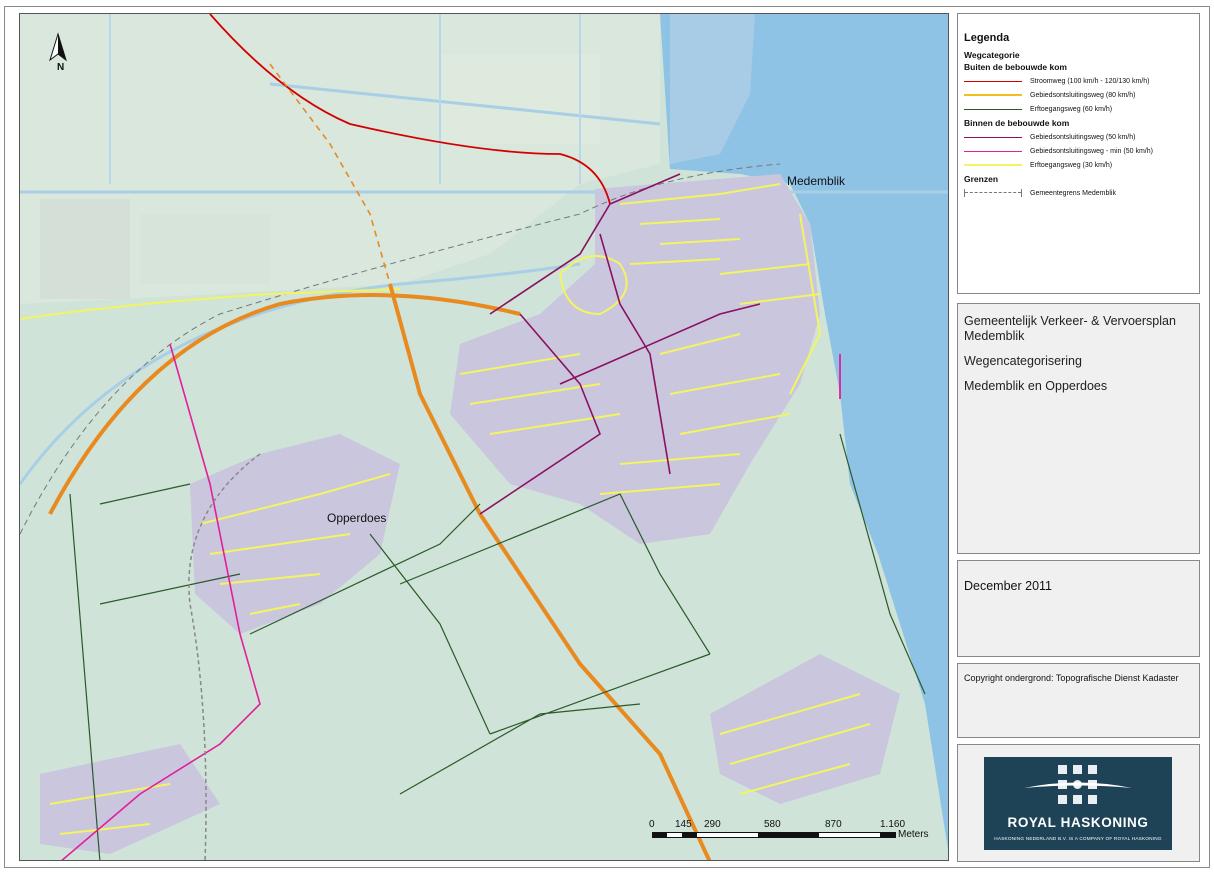 The width and height of the screenshot is (1214, 873). I want to click on logo-mark-icon, so click(1078, 784).